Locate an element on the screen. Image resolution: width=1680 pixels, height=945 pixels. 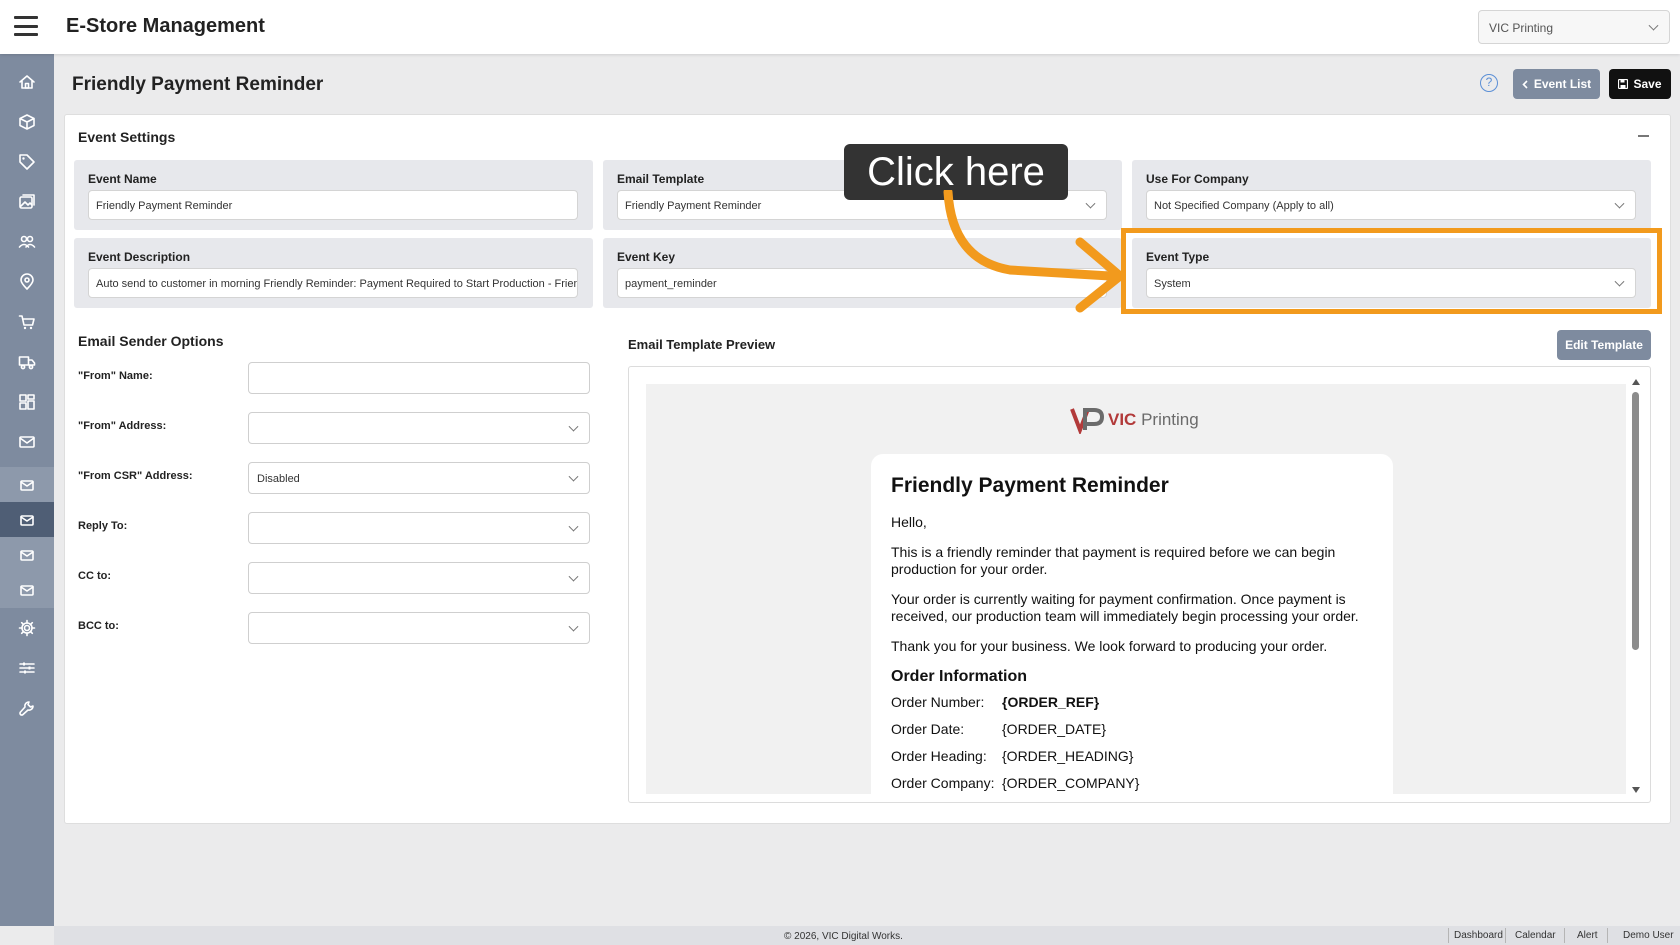
save-label: Save is located at coordinates (1647, 84).